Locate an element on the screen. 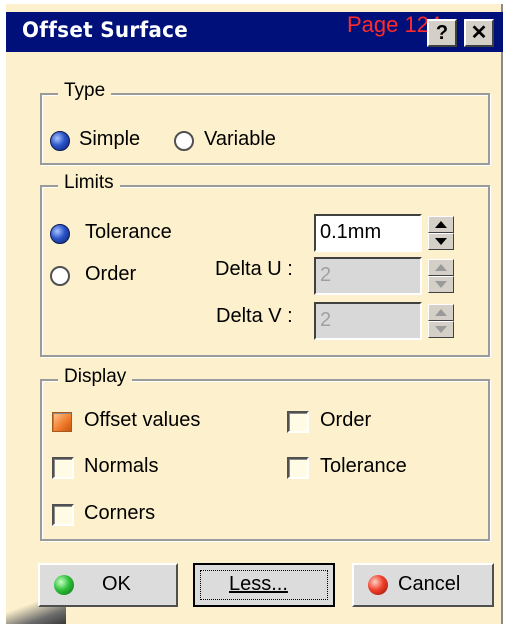 This screenshot has height=629, width=505. tolerance-label: Tolerance is located at coordinates (128, 232).